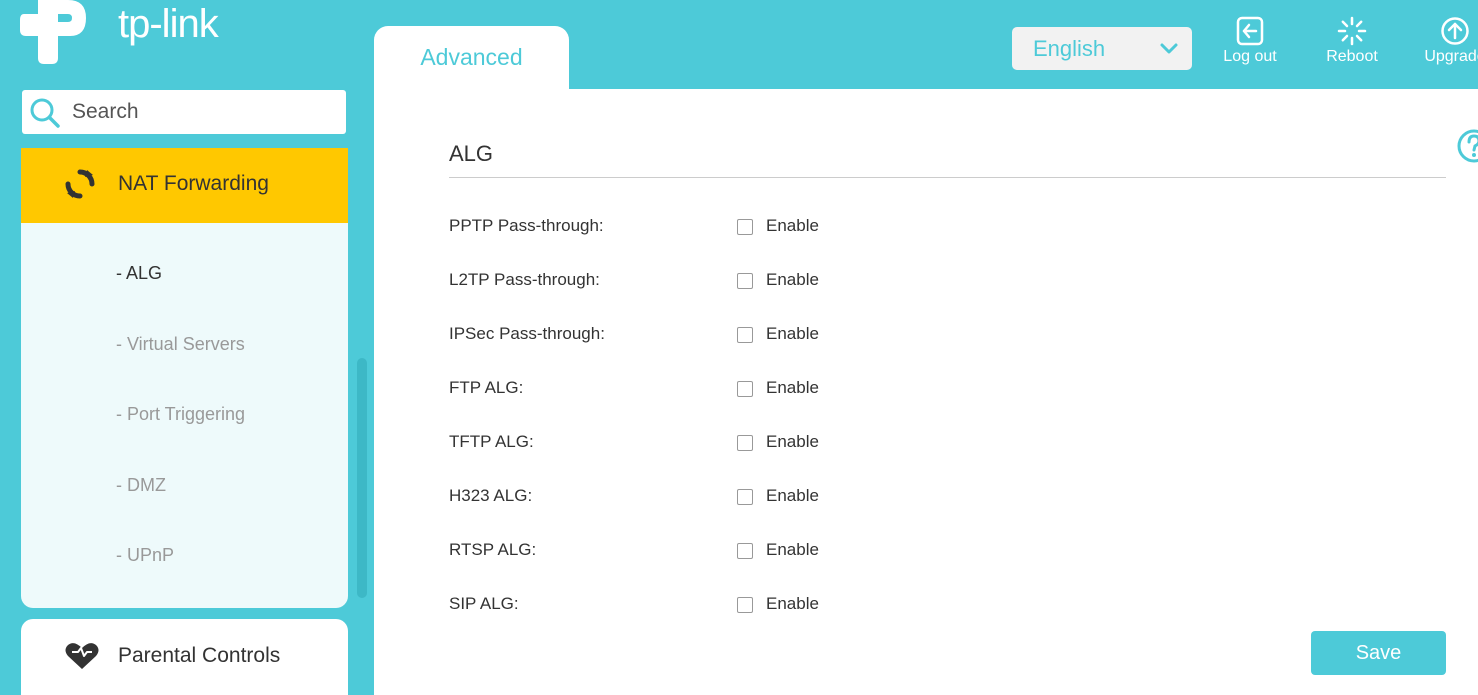 This screenshot has width=1478, height=695. Describe the element at coordinates (484, 603) in the screenshot. I see `sip-alg-label: SIP ALG:` at that location.